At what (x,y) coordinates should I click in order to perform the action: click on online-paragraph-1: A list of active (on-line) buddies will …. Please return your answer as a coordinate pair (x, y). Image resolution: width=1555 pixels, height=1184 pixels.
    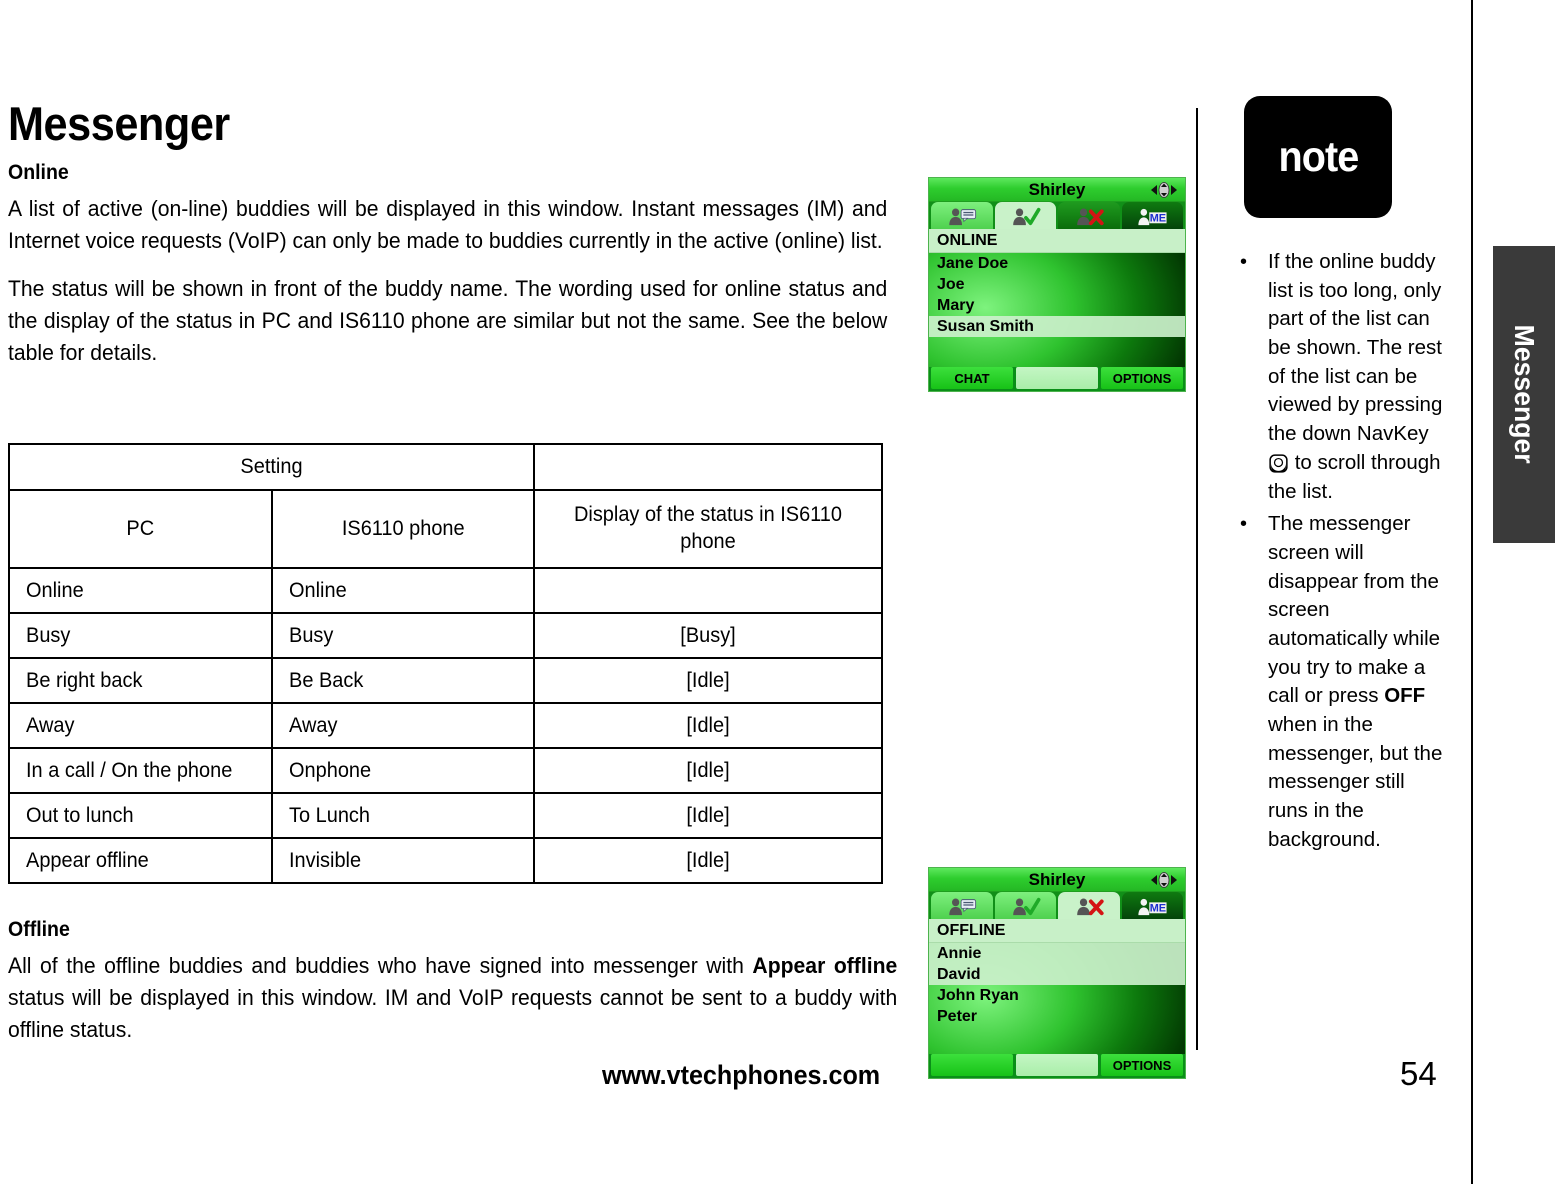
    Looking at the image, I should click on (448, 224).